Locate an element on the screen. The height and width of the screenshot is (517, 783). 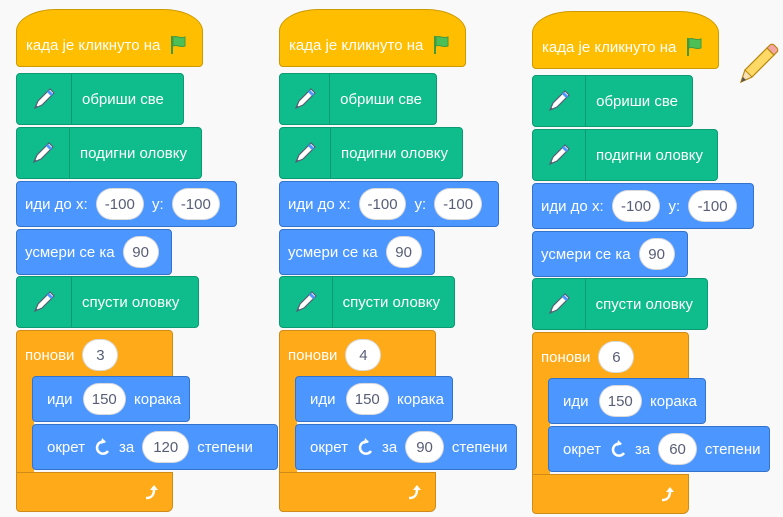
turn-degrees-input: 90 is located at coordinates (424, 447).